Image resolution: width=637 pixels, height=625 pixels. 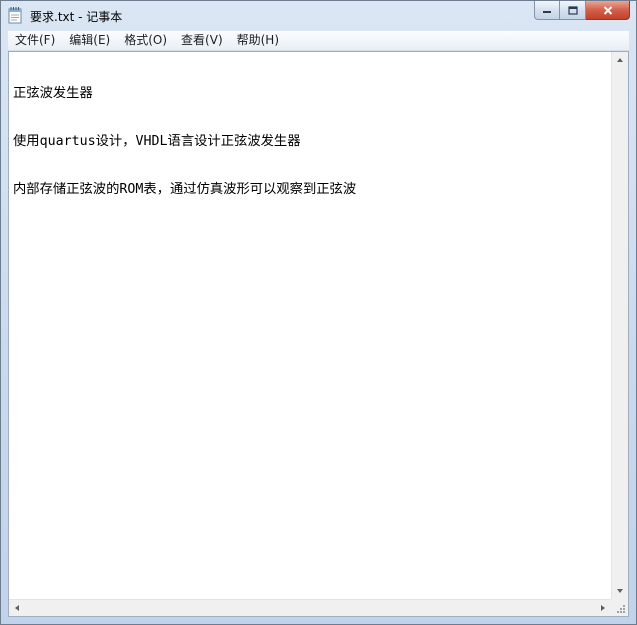 I want to click on horizontal-scrollbar, so click(x=310, y=607).